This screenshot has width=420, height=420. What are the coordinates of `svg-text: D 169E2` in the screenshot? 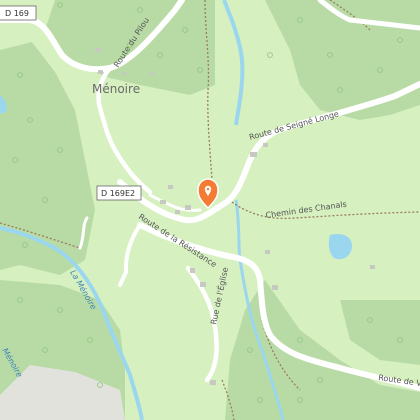 It's located at (118, 193).